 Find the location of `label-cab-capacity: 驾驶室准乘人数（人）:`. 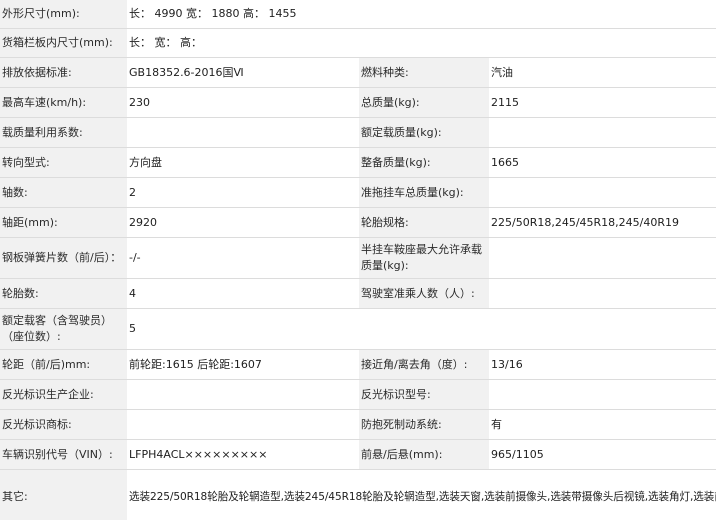

label-cab-capacity: 驾驶室准乘人数（人）: is located at coordinates (424, 293).